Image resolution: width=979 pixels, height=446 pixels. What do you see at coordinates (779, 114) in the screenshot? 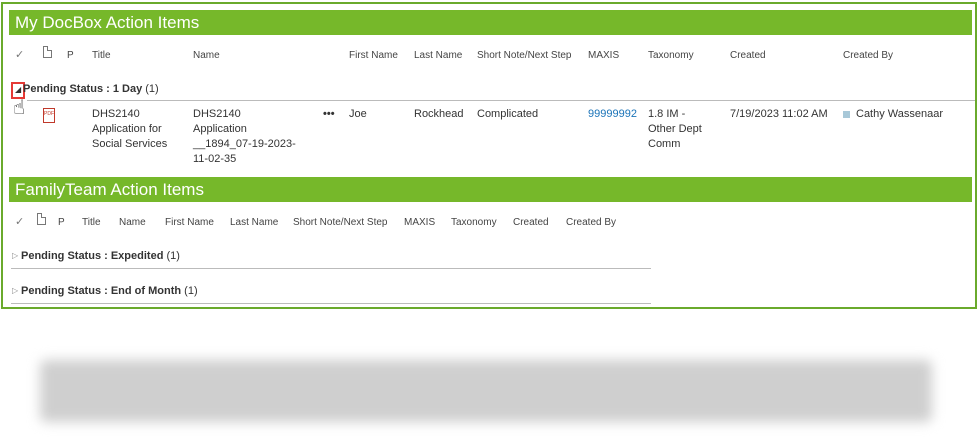
I see `row-created: 7/19/2023 11:02 AM` at bounding box center [779, 114].